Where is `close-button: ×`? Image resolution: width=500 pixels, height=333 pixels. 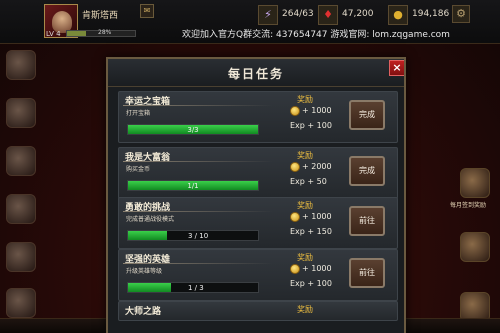 close-button: × is located at coordinates (396, 68).